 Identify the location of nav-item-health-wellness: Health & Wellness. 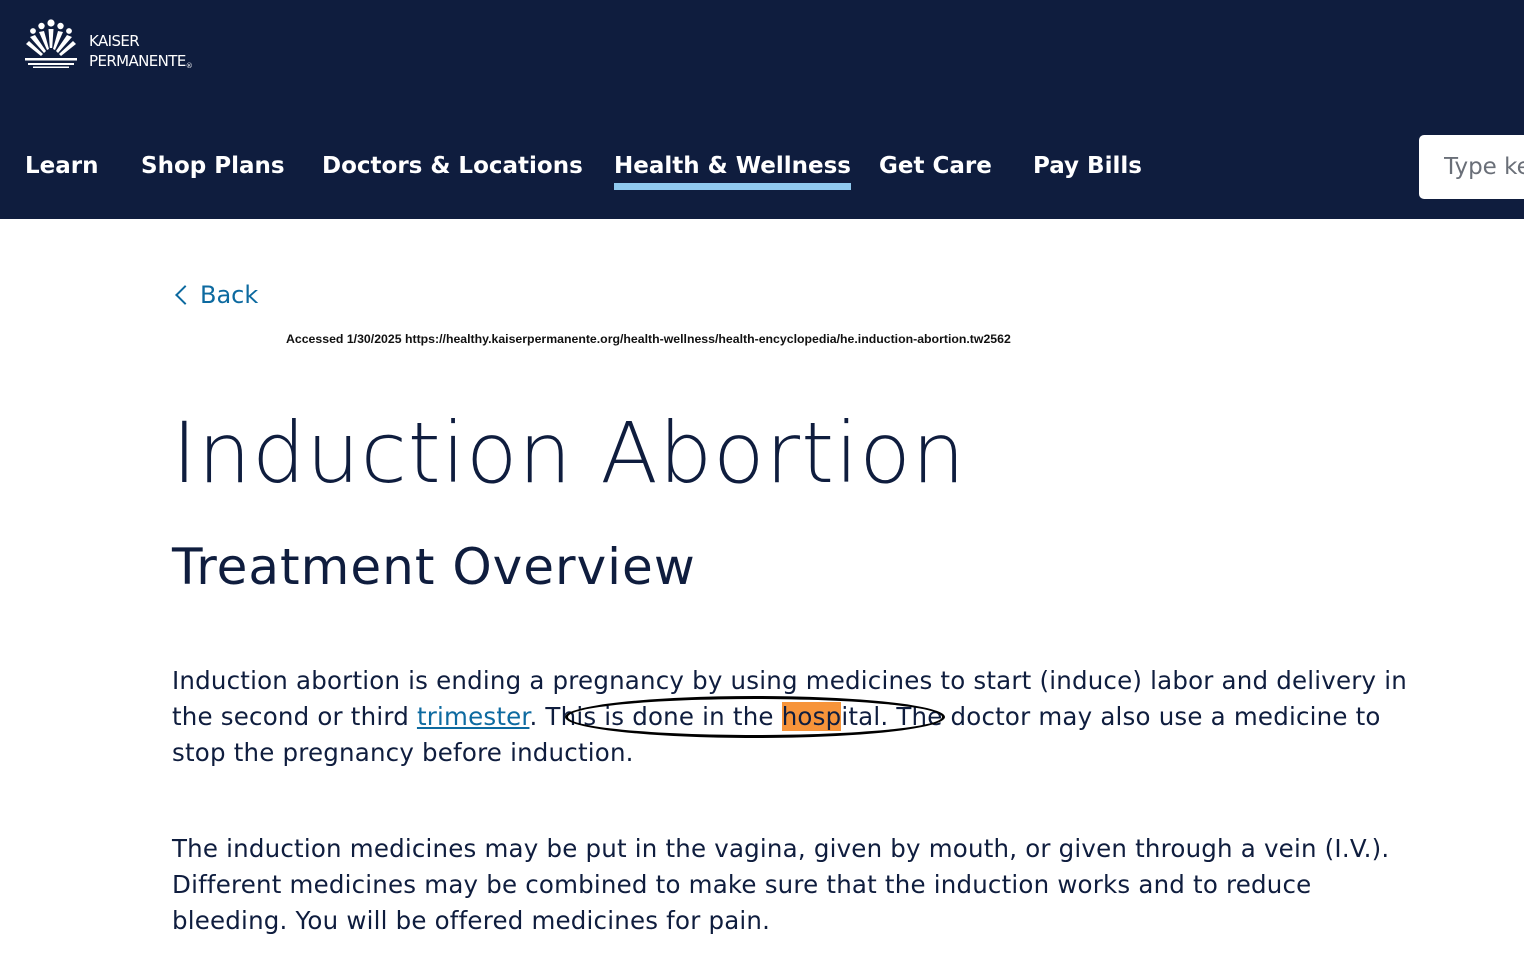
(732, 170).